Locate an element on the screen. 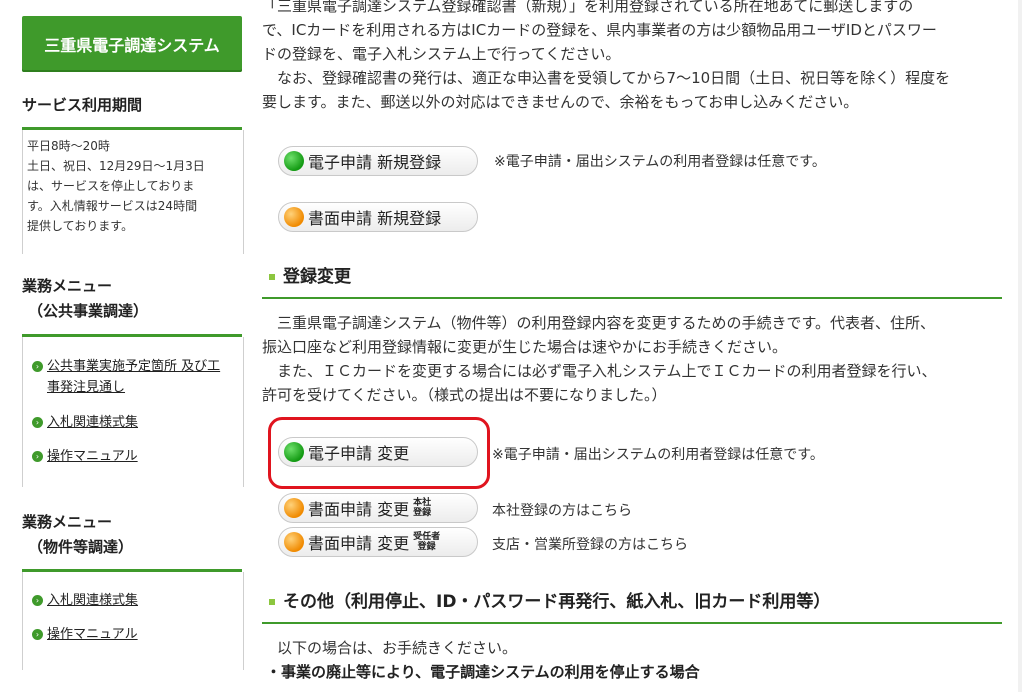  hq-registration-tag: 本社 登録 is located at coordinates (422, 508).